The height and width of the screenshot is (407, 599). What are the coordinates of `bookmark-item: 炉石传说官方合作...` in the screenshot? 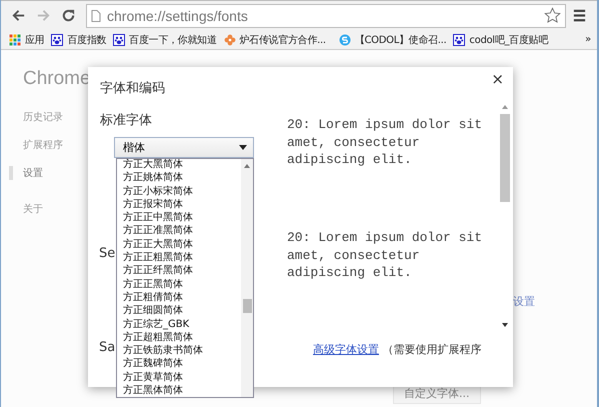 It's located at (275, 39).